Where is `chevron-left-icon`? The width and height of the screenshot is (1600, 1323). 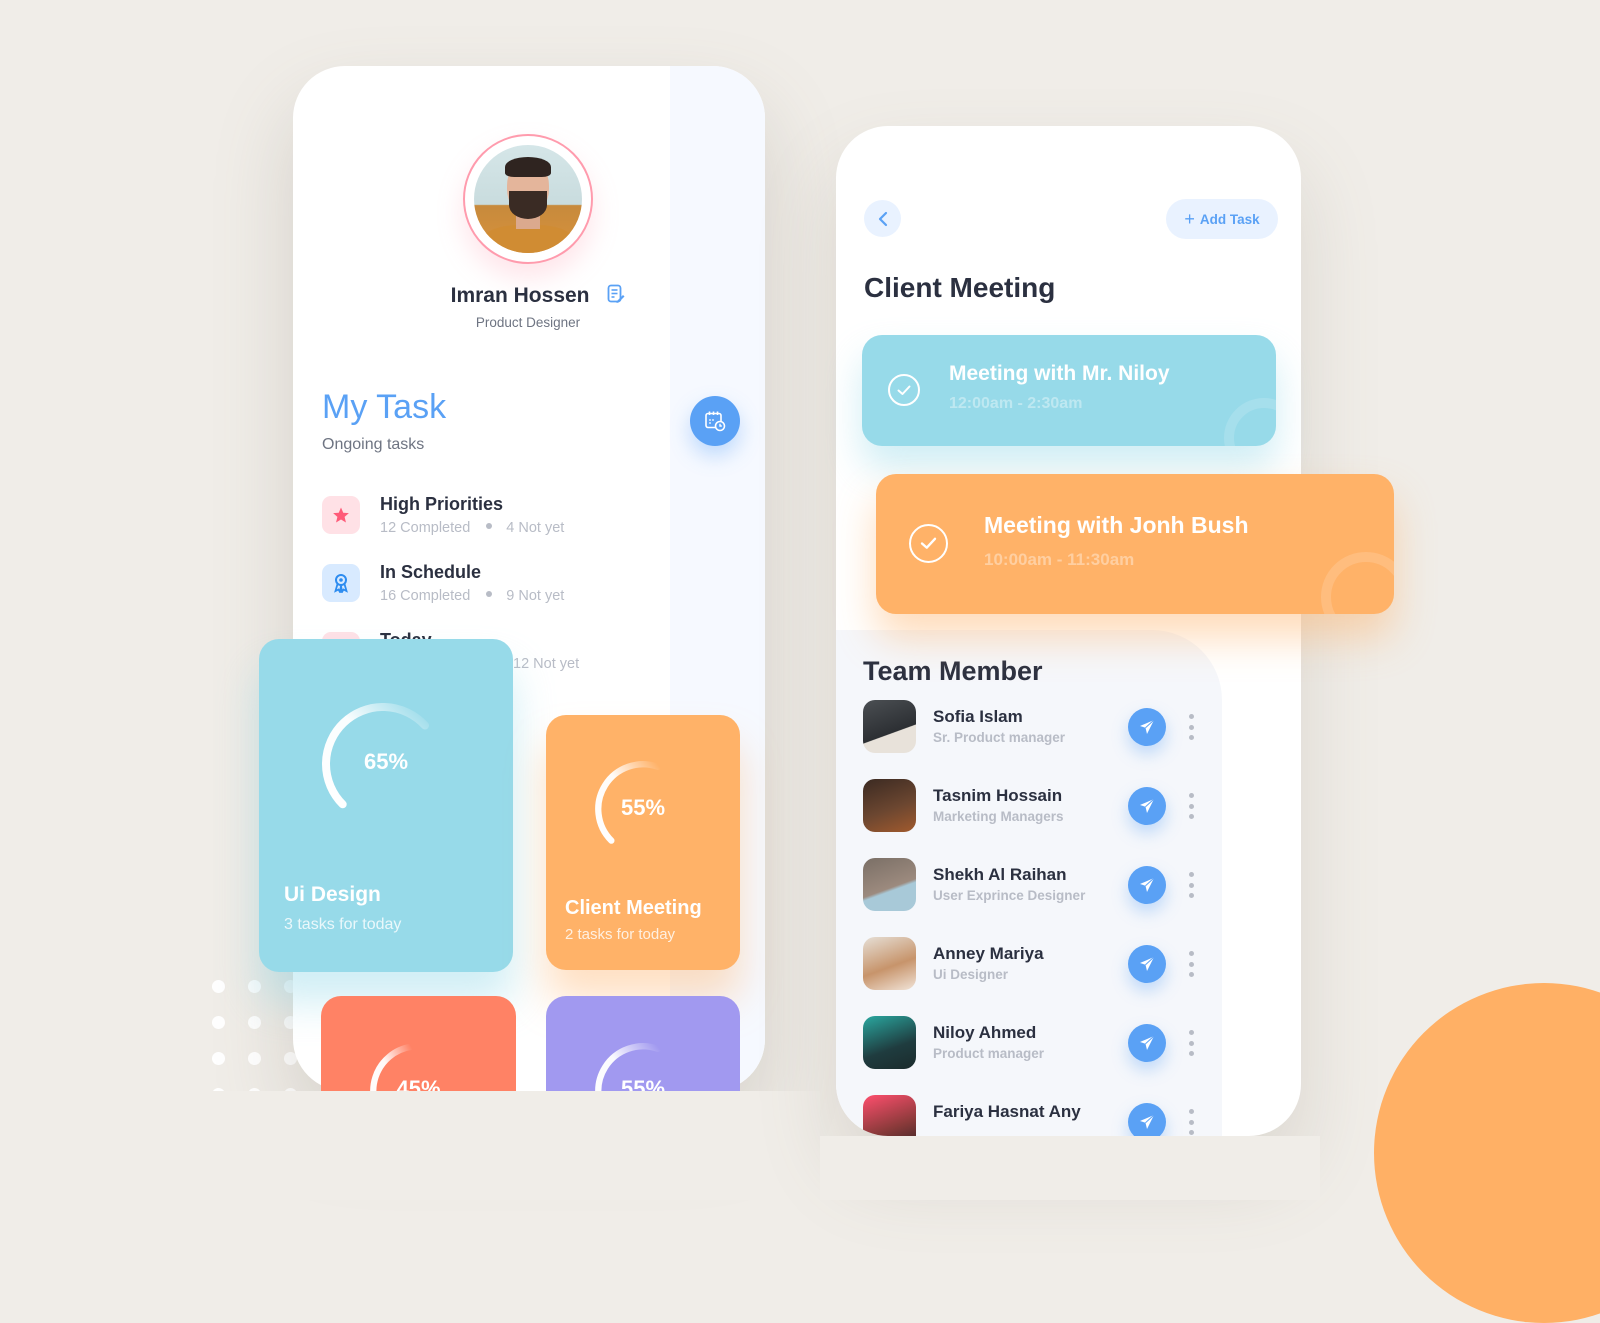 chevron-left-icon is located at coordinates (882, 218).